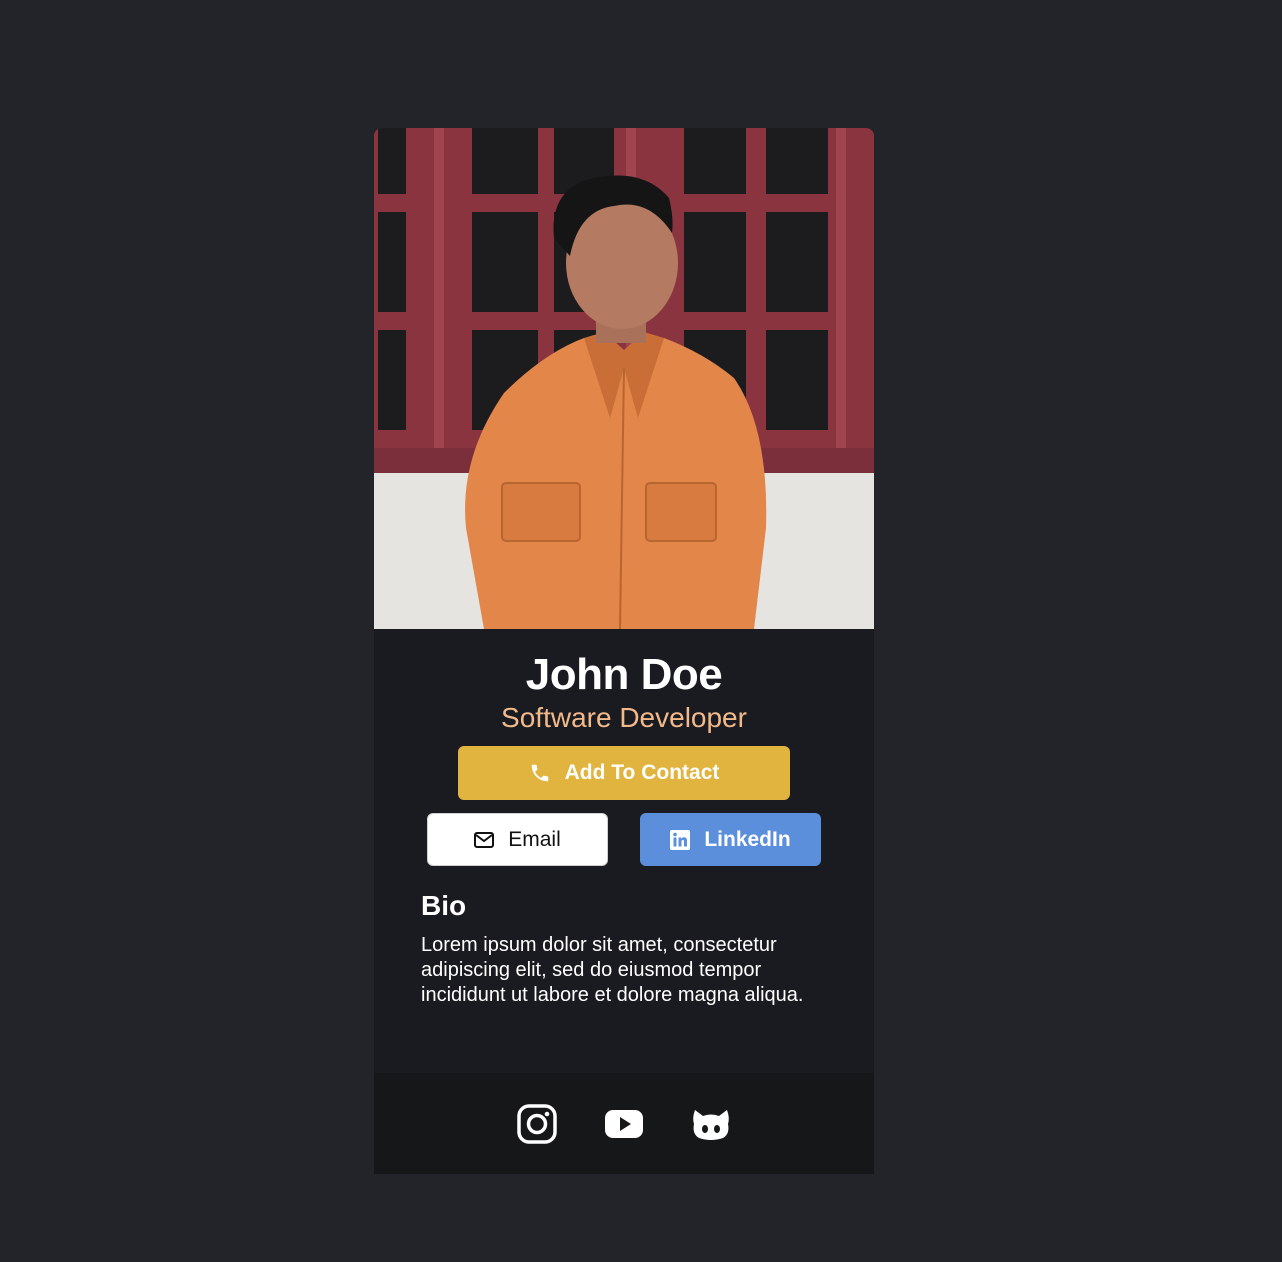  I want to click on profile-name: John Doe, so click(624, 674).